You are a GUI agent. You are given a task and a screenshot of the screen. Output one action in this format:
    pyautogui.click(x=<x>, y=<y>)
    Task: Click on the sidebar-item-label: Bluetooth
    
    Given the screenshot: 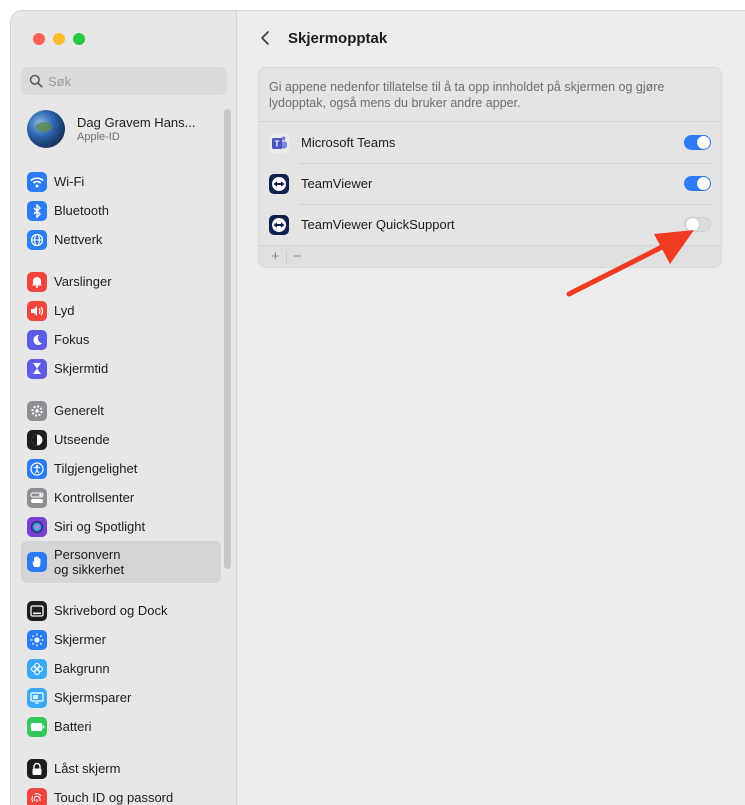 What is the action you would take?
    pyautogui.click(x=81, y=210)
    